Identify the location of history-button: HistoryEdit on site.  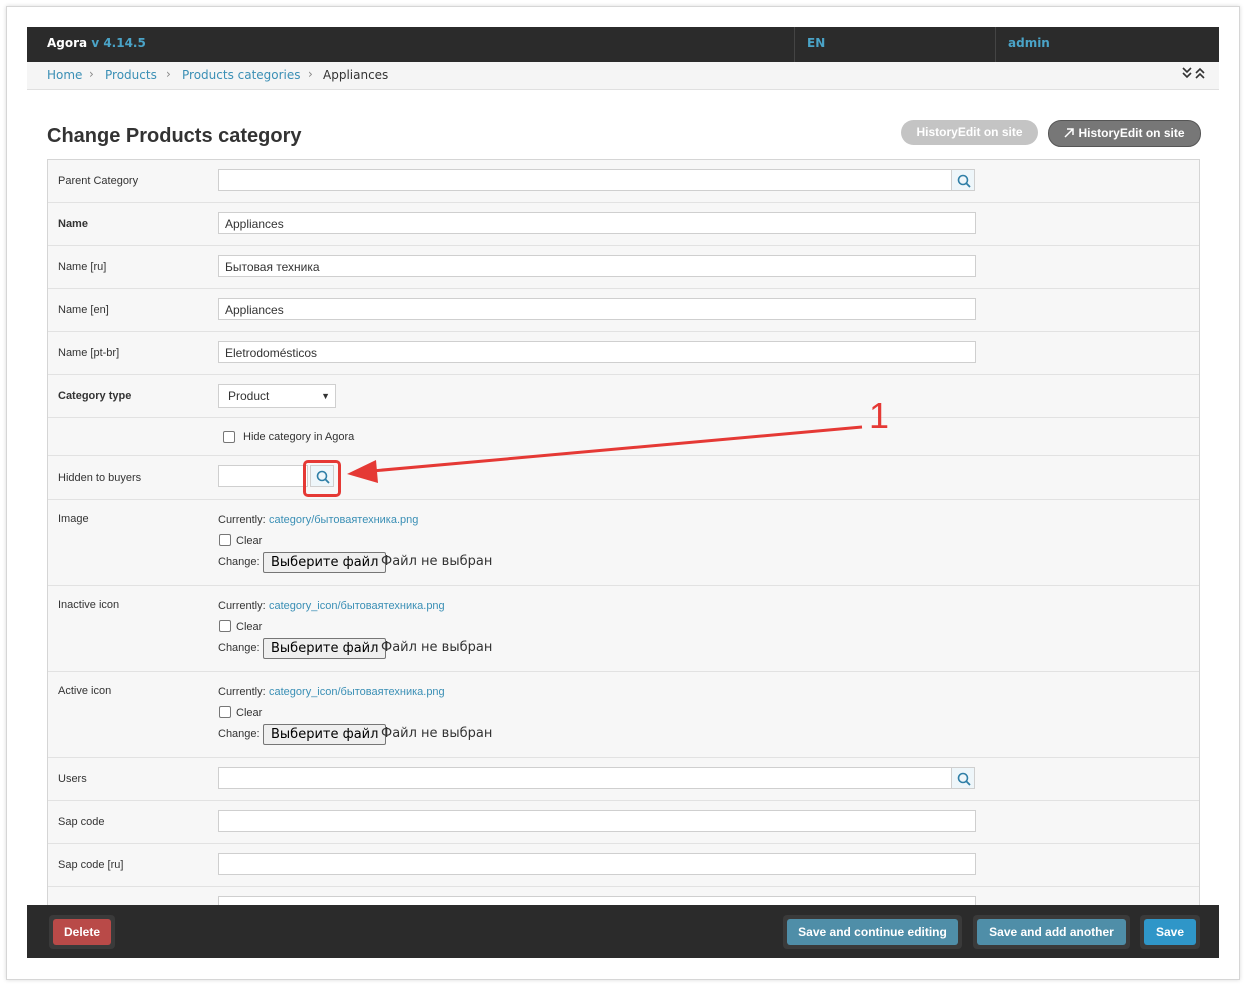
(1124, 133).